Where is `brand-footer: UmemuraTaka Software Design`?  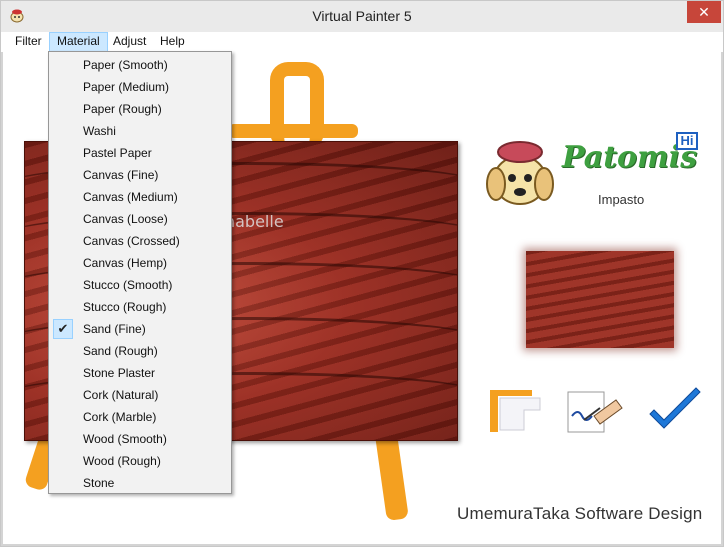
brand-footer: UmemuraTaka Software Design is located at coordinates (580, 513).